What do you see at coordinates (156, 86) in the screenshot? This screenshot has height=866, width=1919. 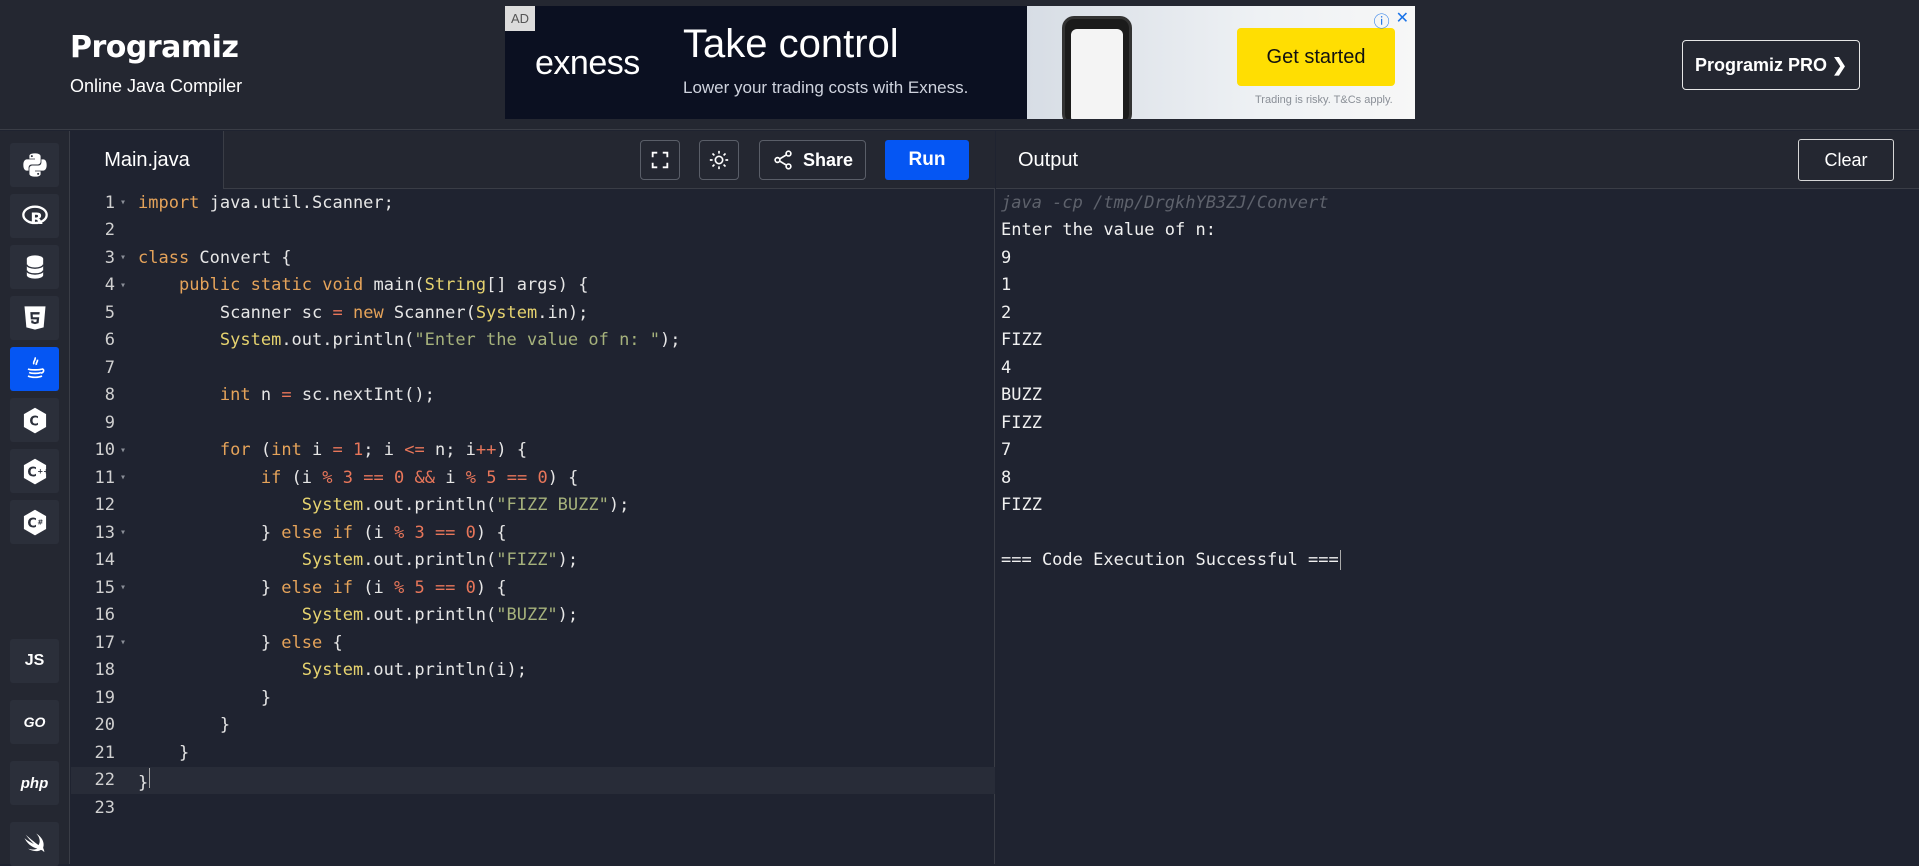 I see `compiler-title: Online Java Compiler` at bounding box center [156, 86].